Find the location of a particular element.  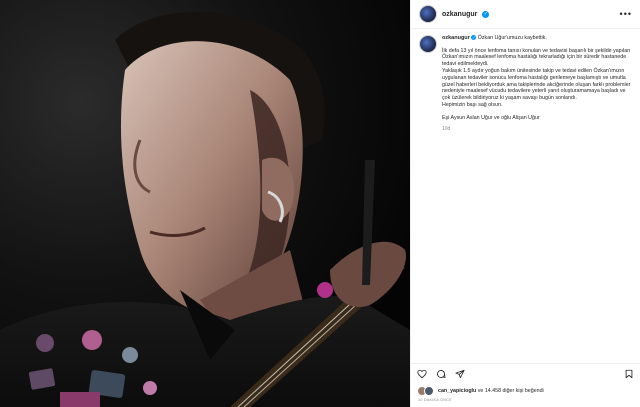

header-username: ozkanugur is located at coordinates (459, 14).